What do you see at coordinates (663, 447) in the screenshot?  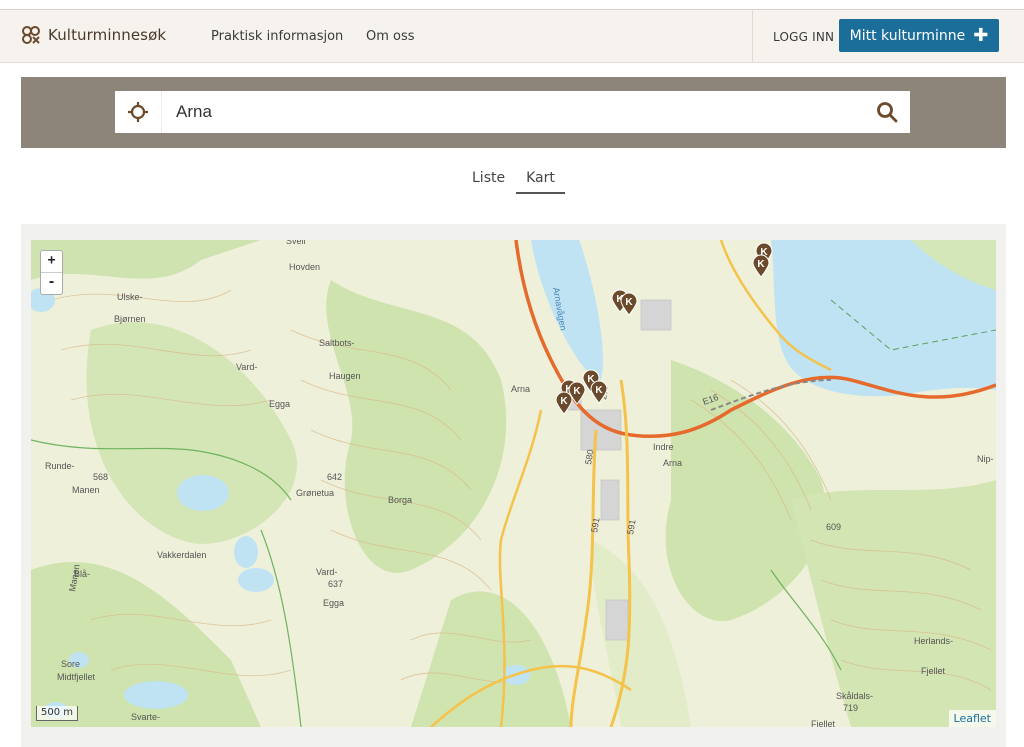 I see `map-place-label: Indre` at bounding box center [663, 447].